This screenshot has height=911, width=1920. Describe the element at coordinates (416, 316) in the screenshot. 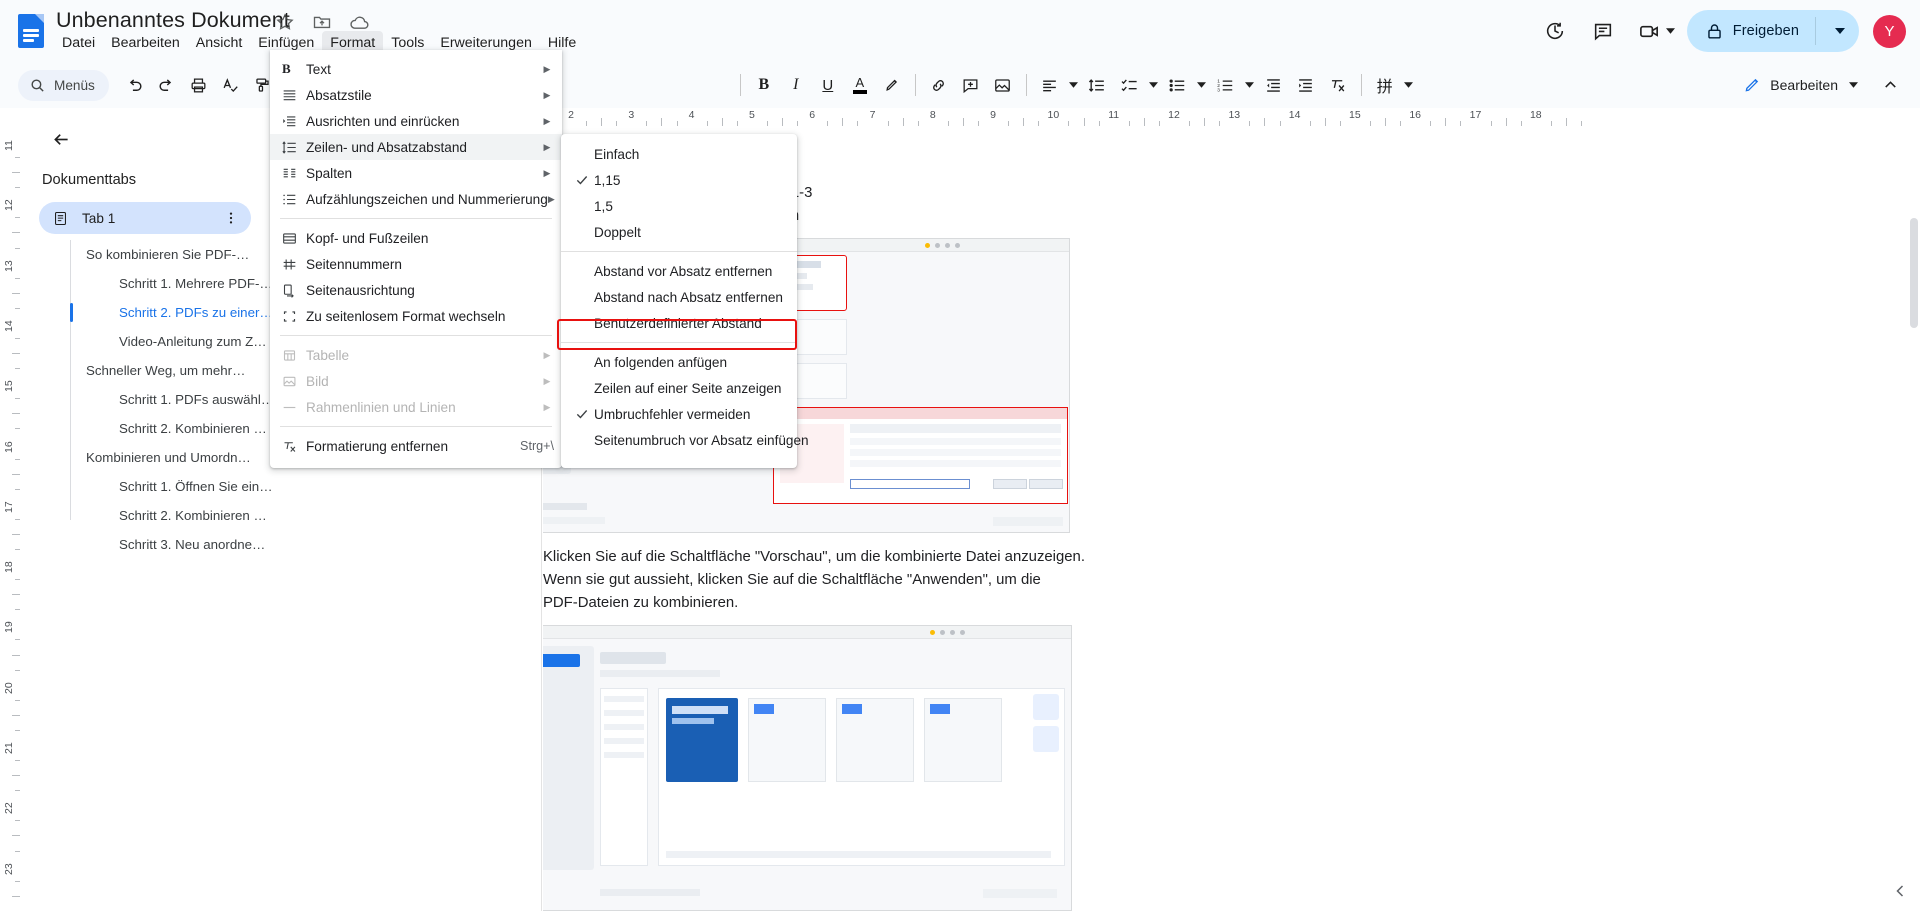

I see `format-menu-item-seitenlos: Zu seitenlosem Format wechseln` at that location.